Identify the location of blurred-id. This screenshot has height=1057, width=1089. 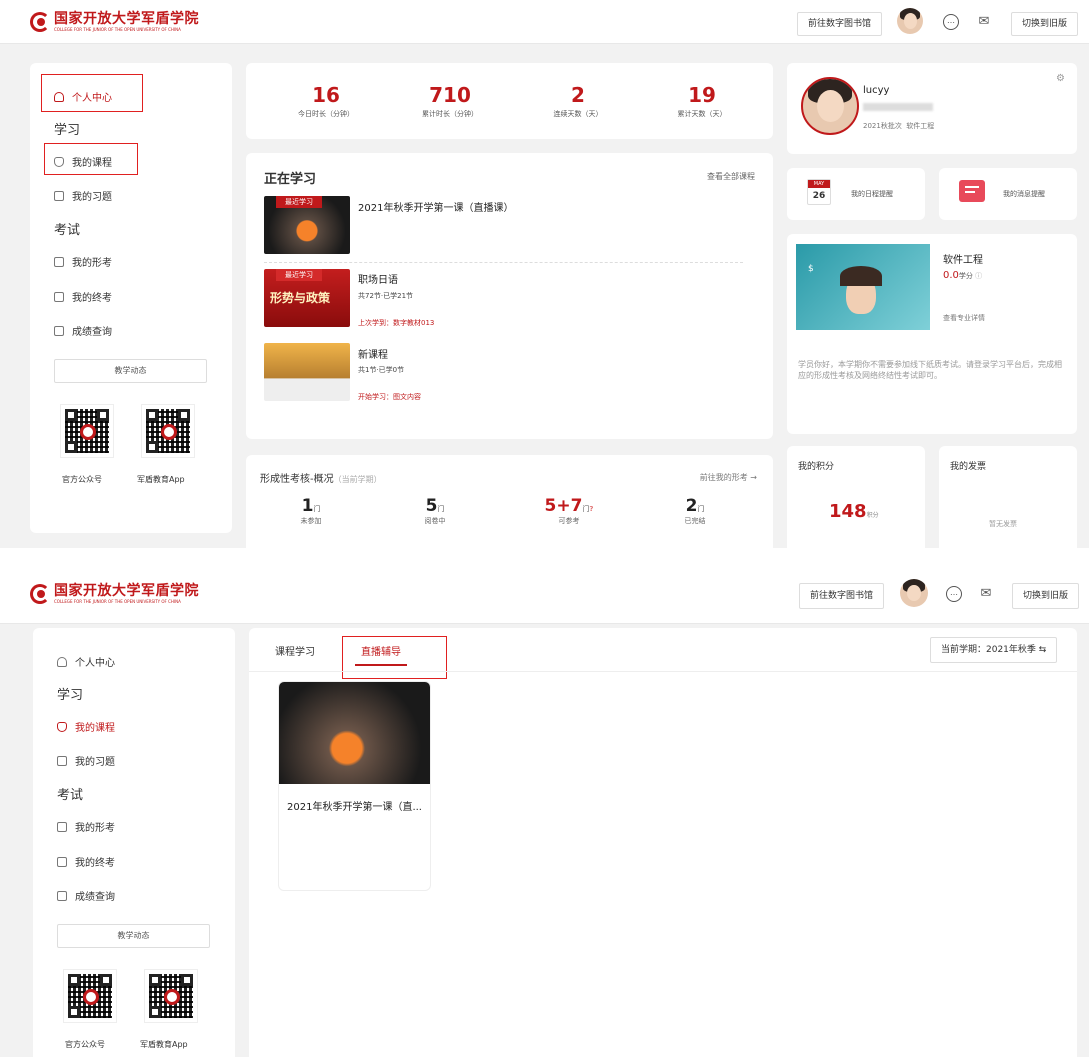
(898, 107).